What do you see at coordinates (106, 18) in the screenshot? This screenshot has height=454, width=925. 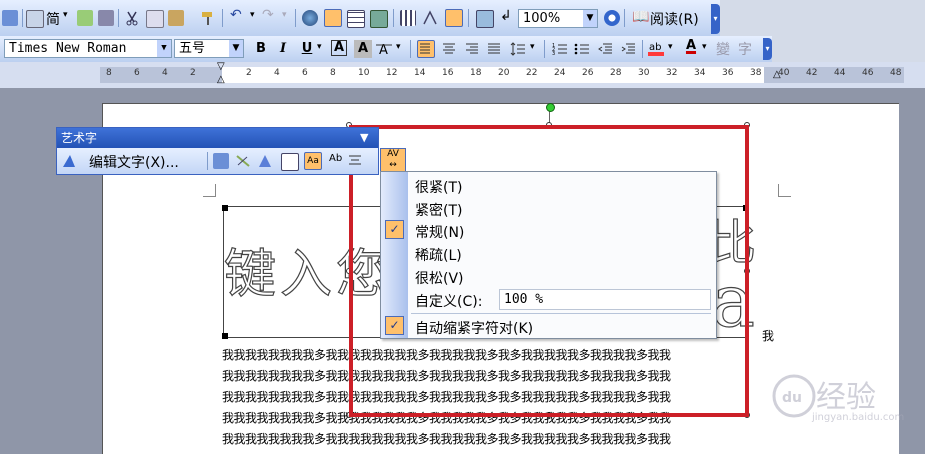 I see `research-icon` at bounding box center [106, 18].